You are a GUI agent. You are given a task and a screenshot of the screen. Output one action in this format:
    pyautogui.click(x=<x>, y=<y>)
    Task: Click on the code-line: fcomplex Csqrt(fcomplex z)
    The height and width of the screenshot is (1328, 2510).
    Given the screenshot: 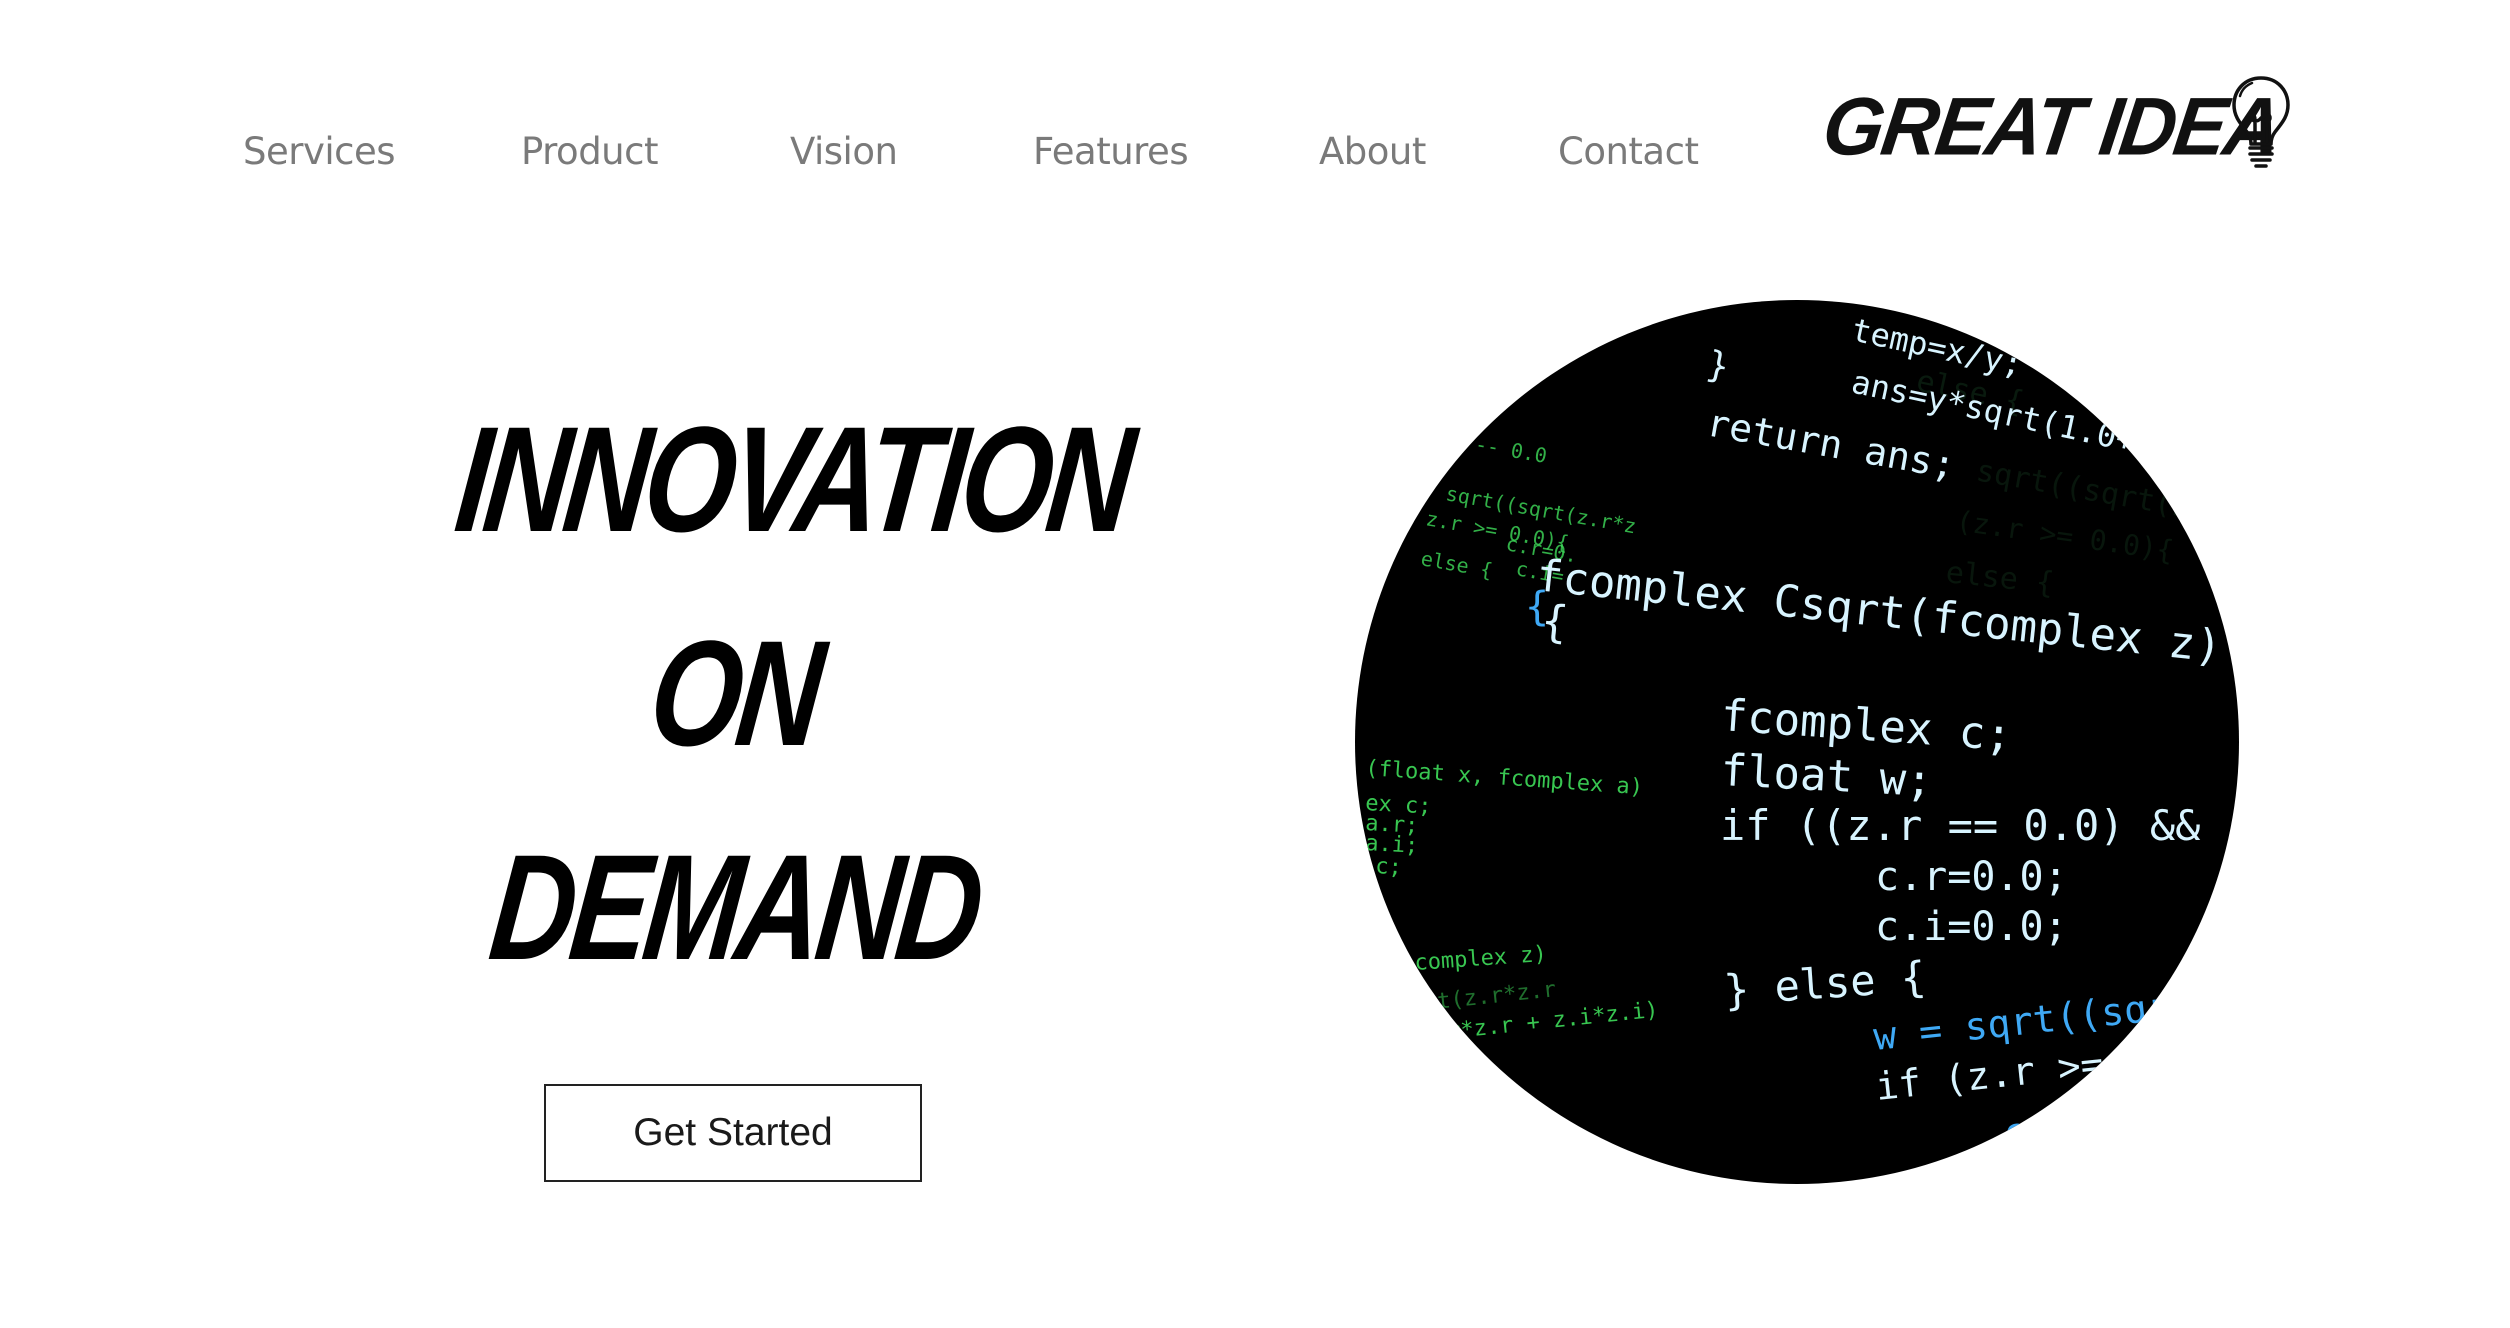 What is the action you would take?
    pyautogui.click(x=1879, y=611)
    